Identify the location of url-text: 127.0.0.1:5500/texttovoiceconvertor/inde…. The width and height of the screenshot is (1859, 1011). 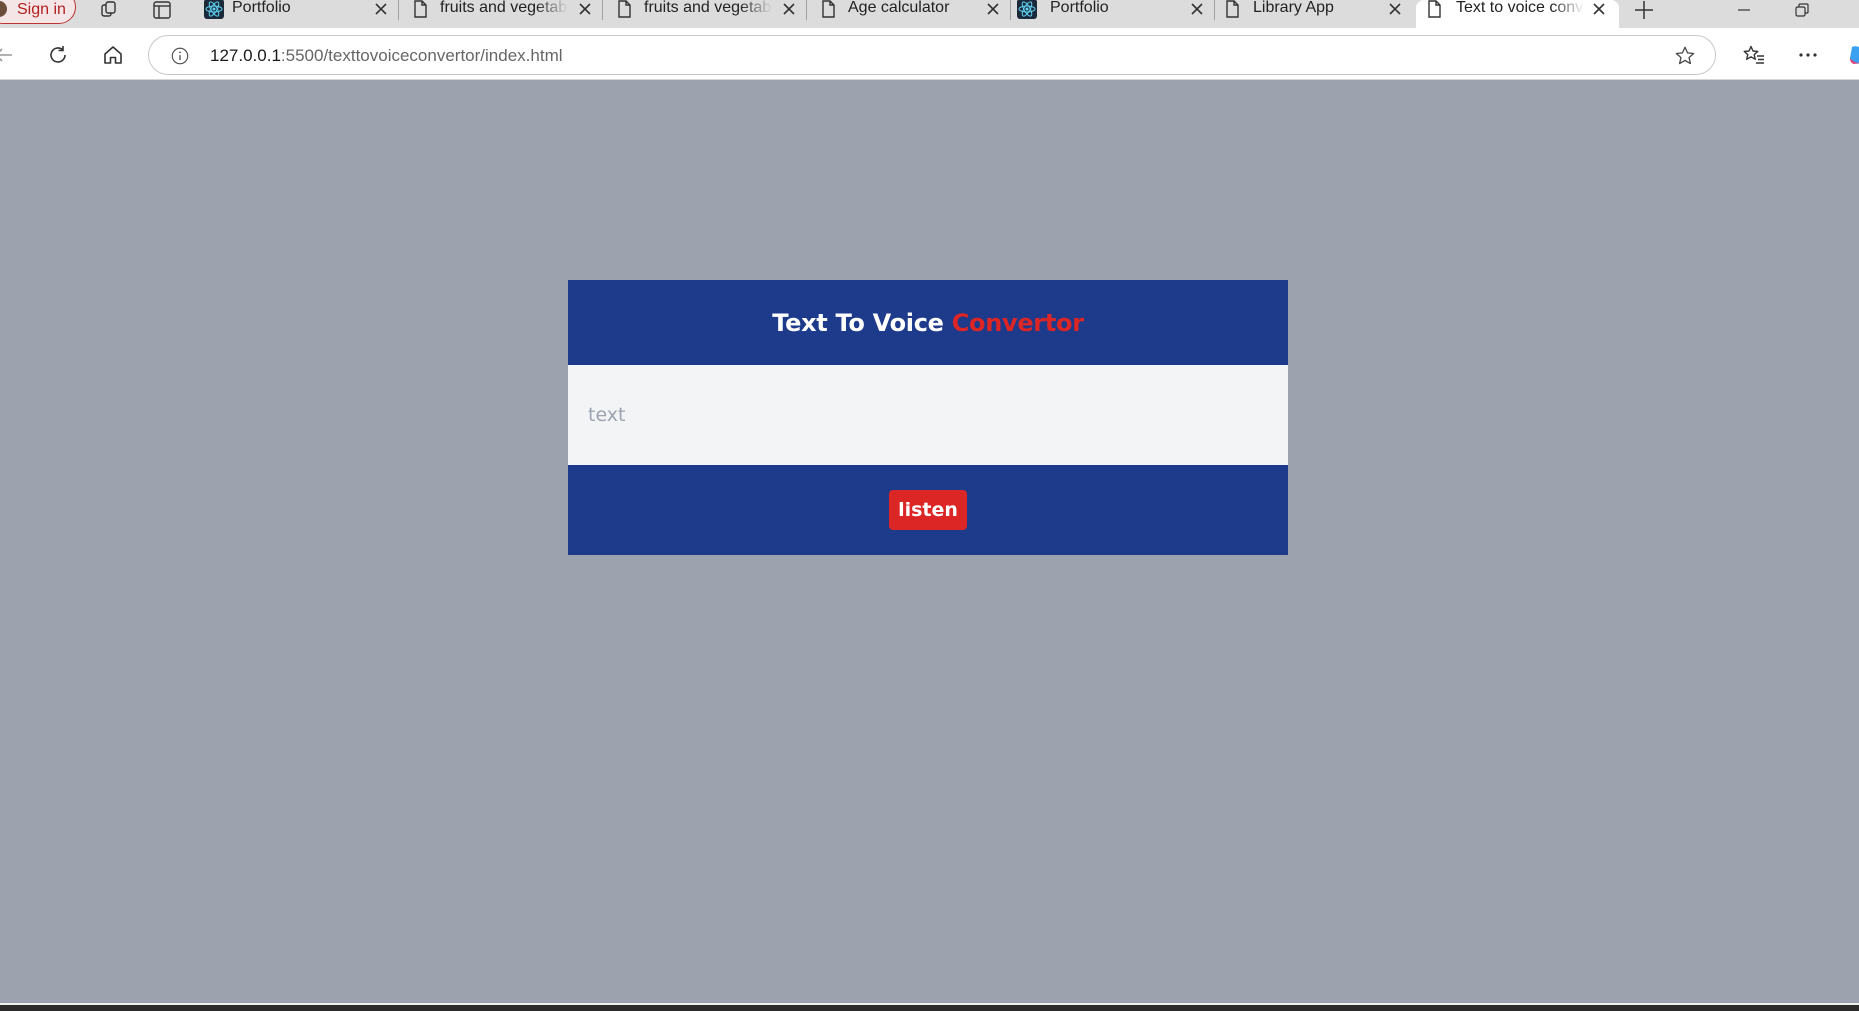
(386, 56).